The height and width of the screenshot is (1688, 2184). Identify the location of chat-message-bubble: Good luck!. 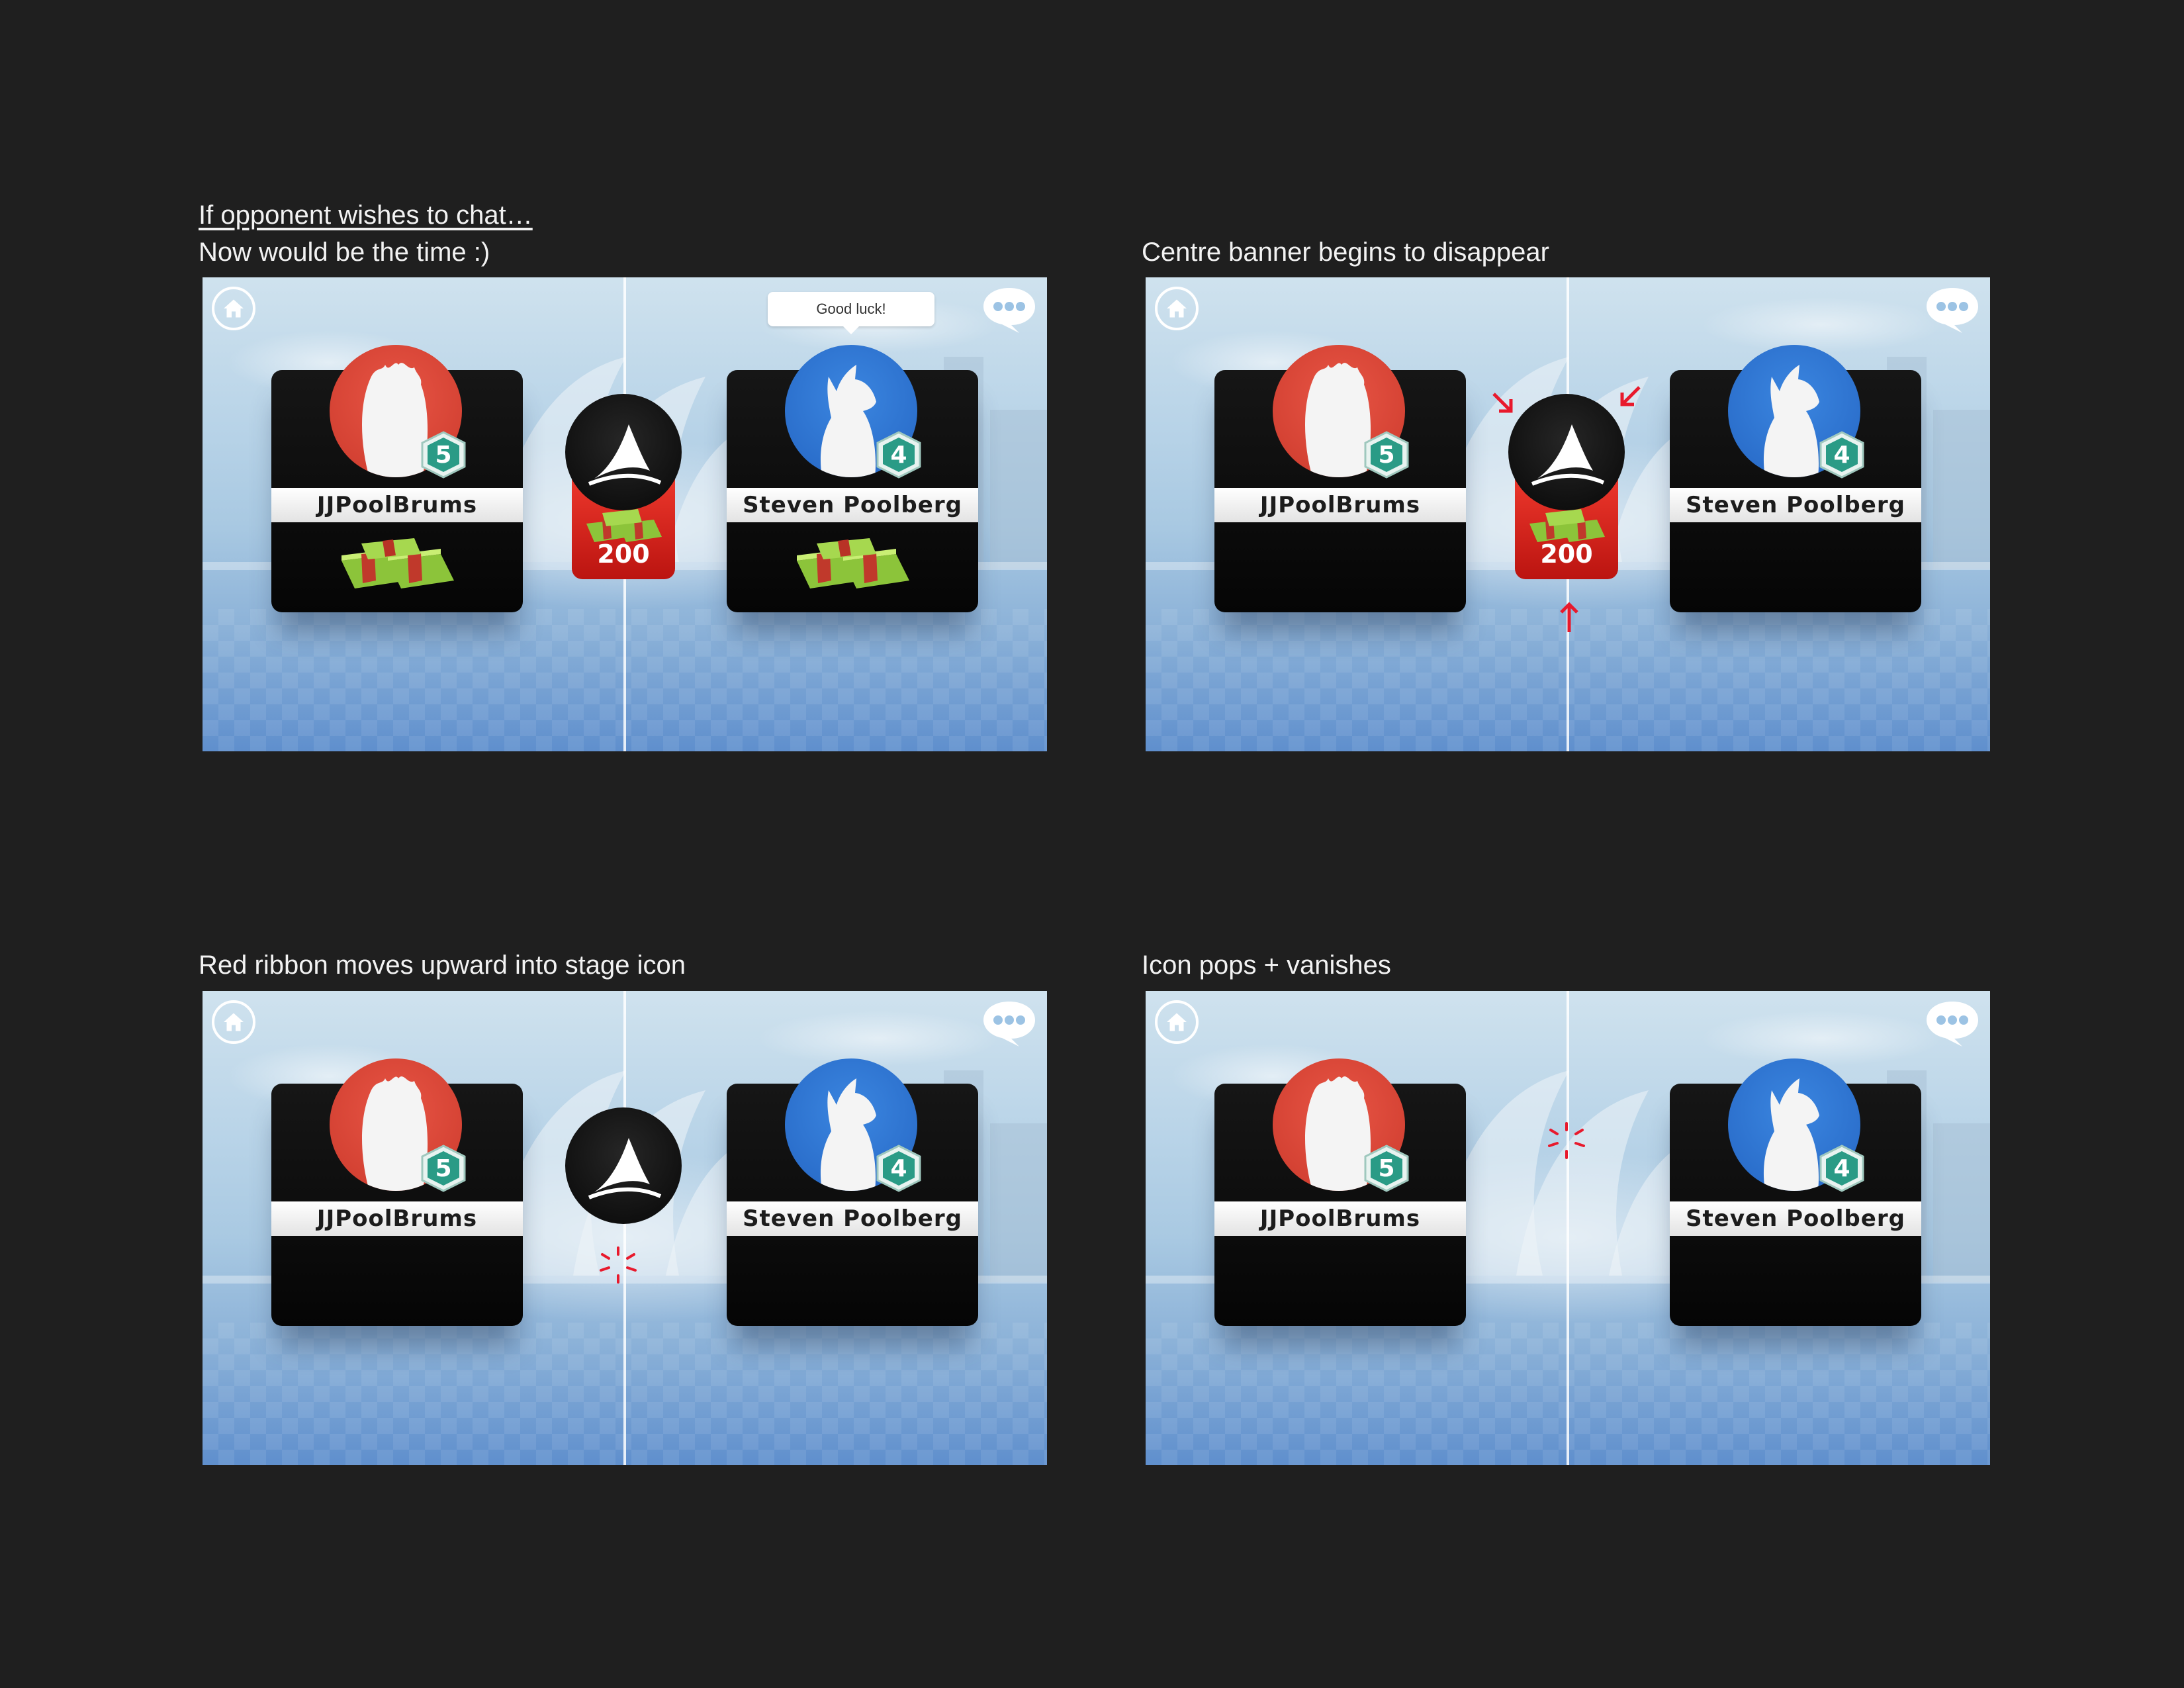
(851, 313).